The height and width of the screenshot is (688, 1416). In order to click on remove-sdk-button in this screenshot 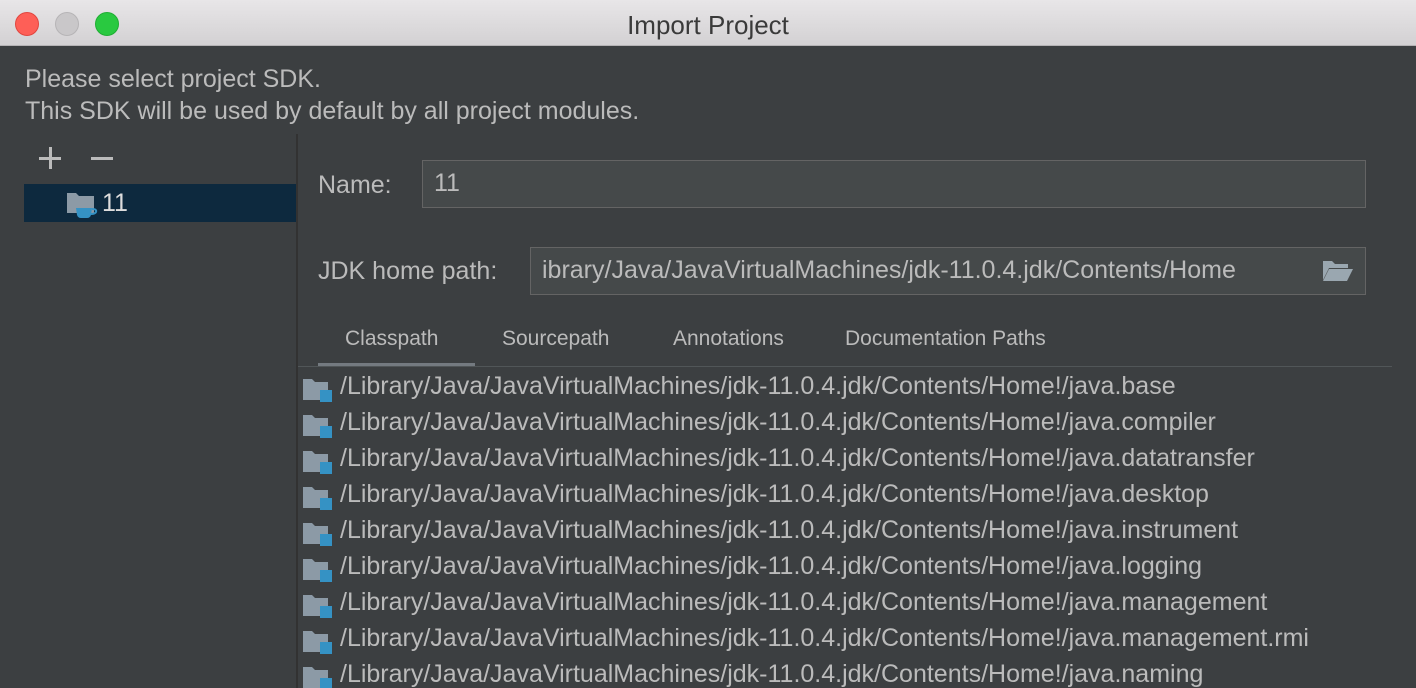, I will do `click(102, 158)`.